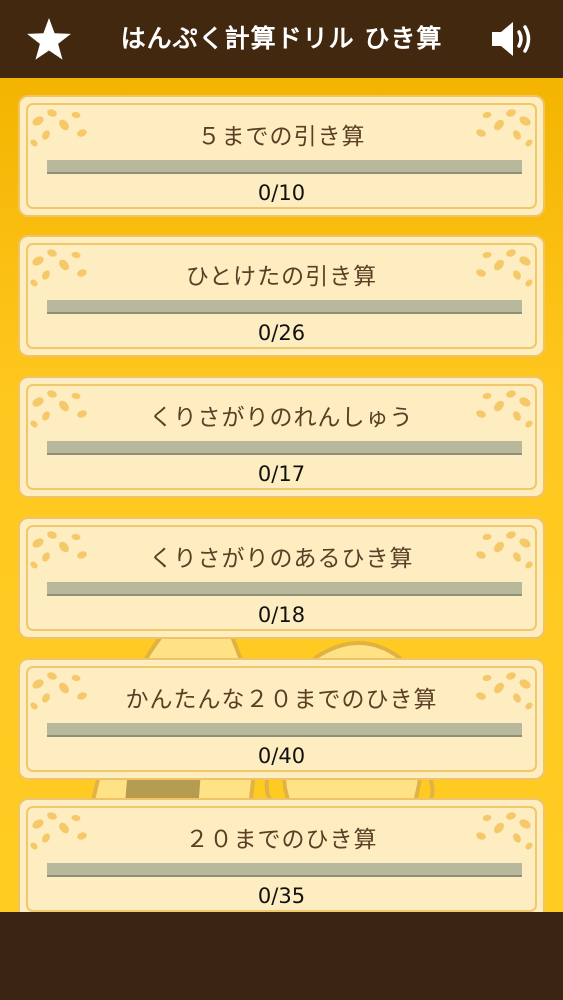 The image size is (563, 1000). Describe the element at coordinates (281, 437) in the screenshot. I see `lesson-card-3: くりさがりのれんしゅう 0/17` at that location.